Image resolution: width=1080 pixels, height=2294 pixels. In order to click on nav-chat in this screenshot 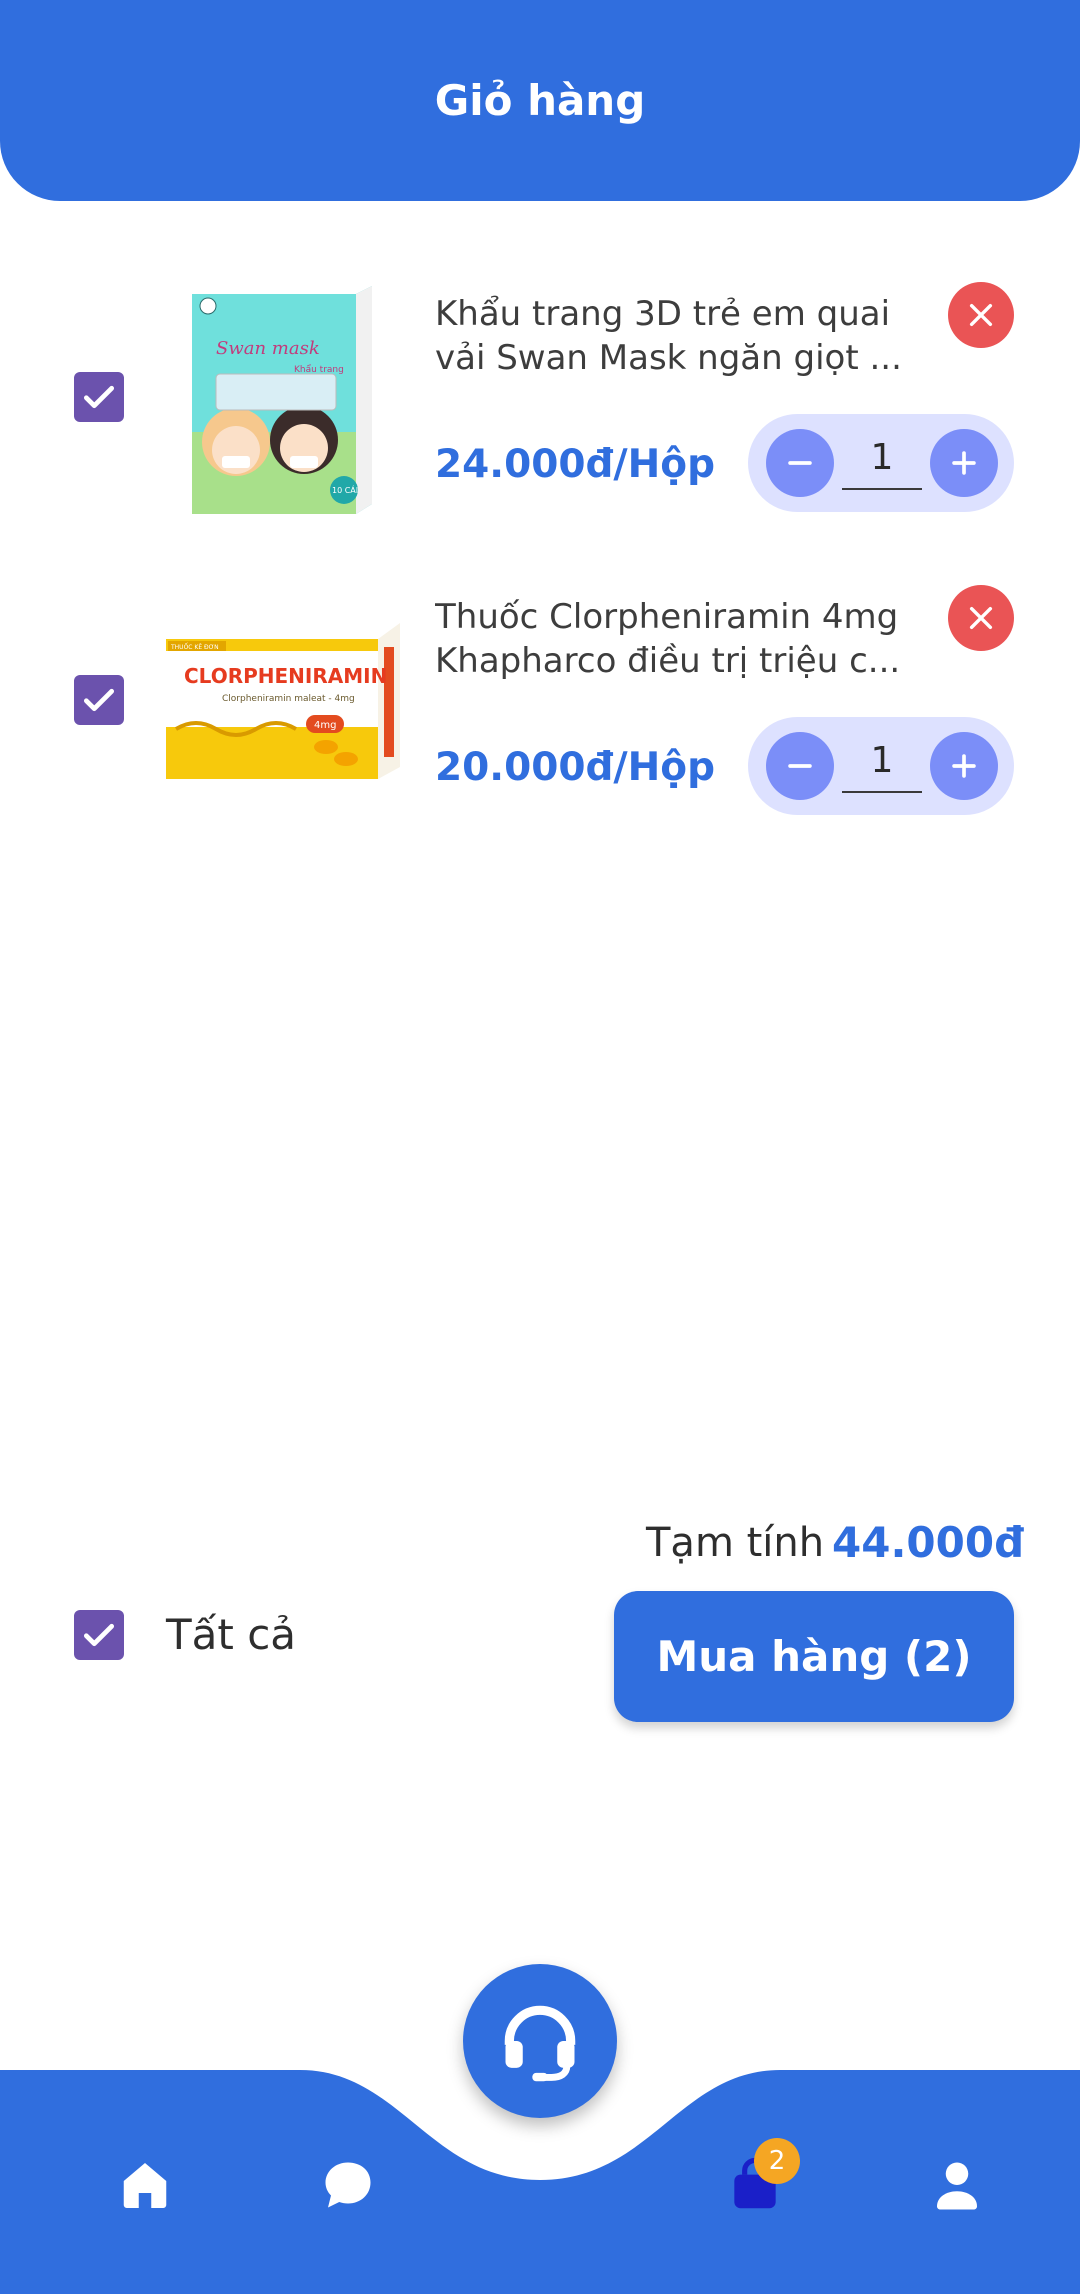, I will do `click(348, 2185)`.